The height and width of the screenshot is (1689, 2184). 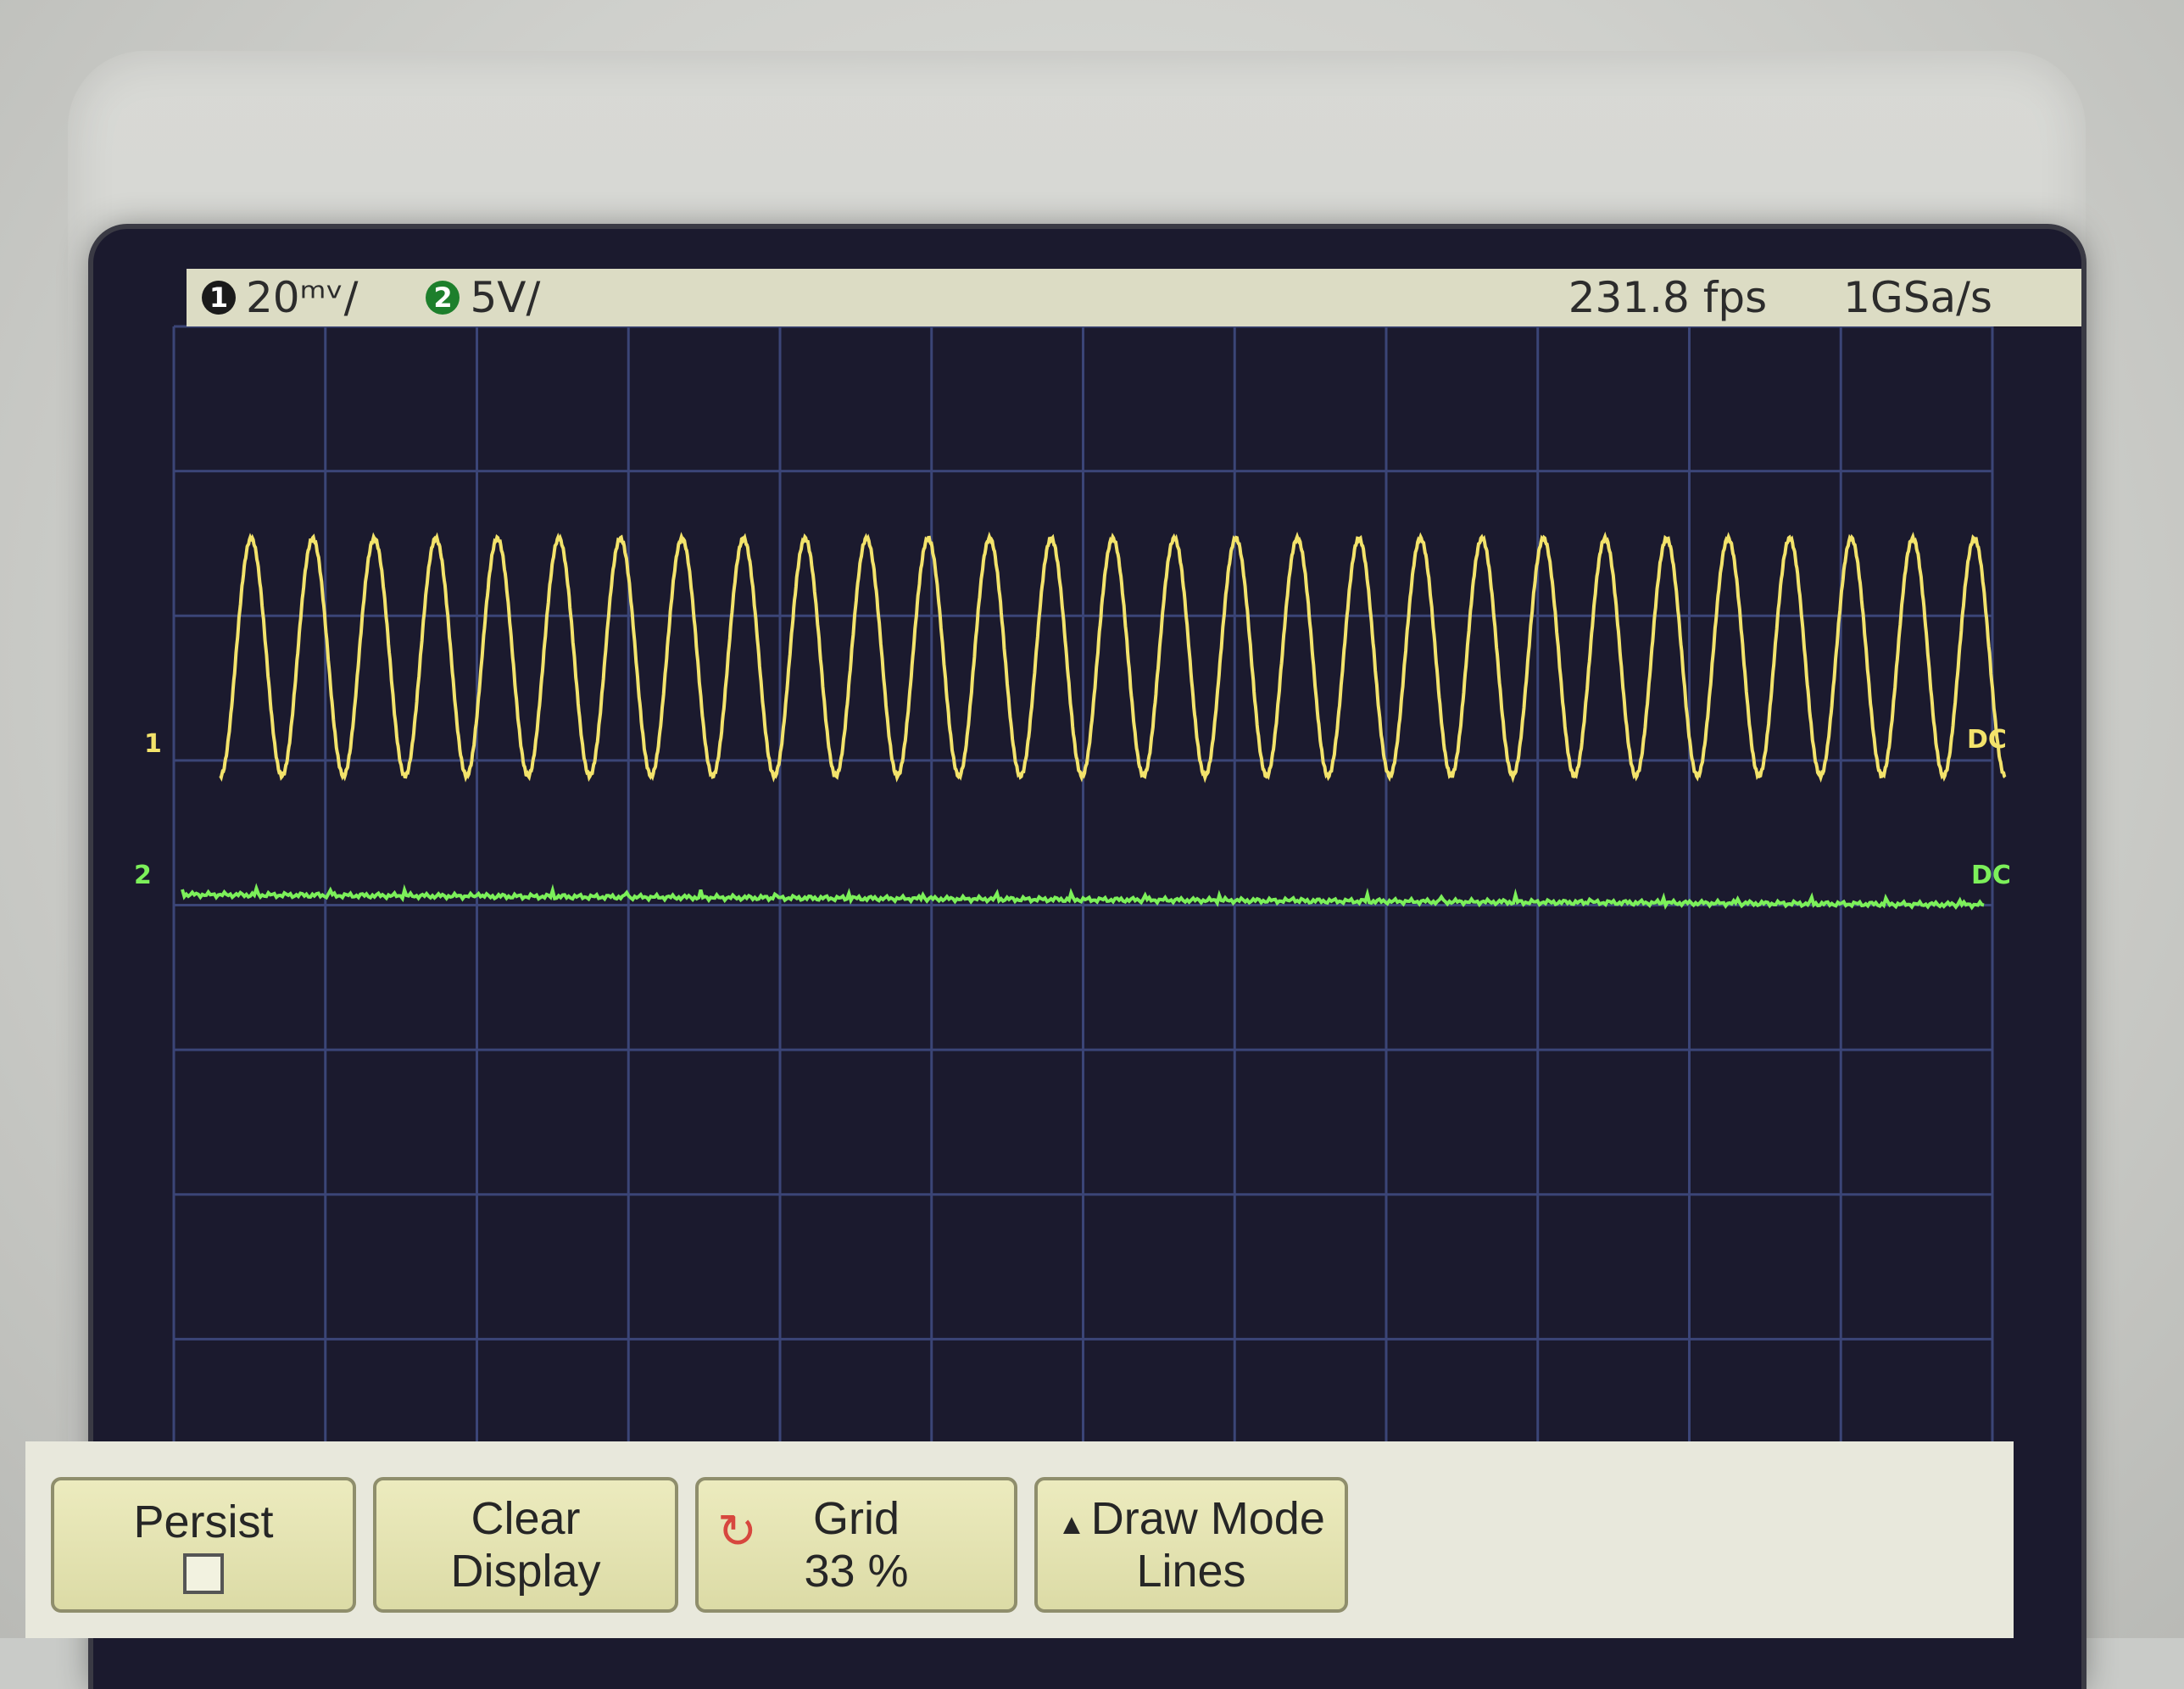 What do you see at coordinates (219, 298) in the screenshot?
I see `channel-1-badge: 1` at bounding box center [219, 298].